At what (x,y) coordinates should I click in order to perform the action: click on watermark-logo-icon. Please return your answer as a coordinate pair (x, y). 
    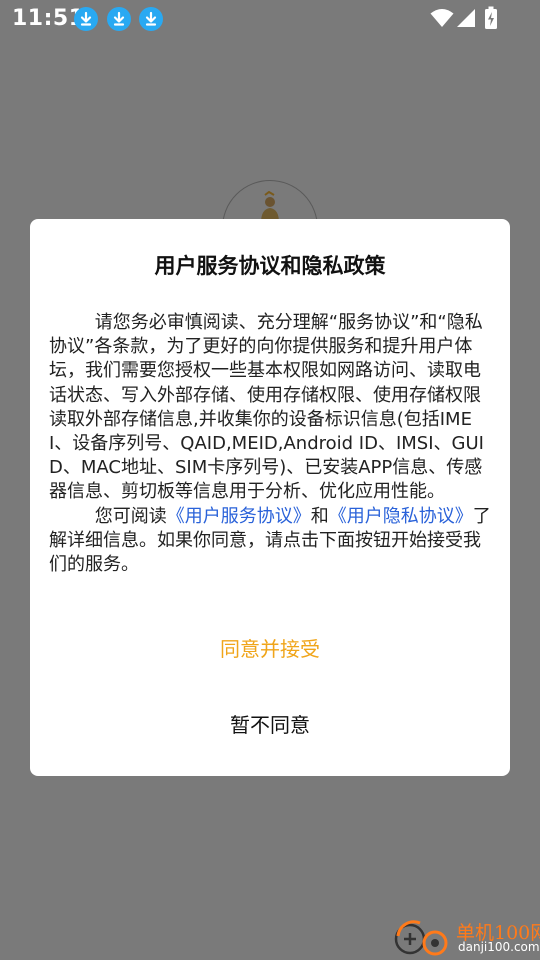
    Looking at the image, I should click on (421, 938).